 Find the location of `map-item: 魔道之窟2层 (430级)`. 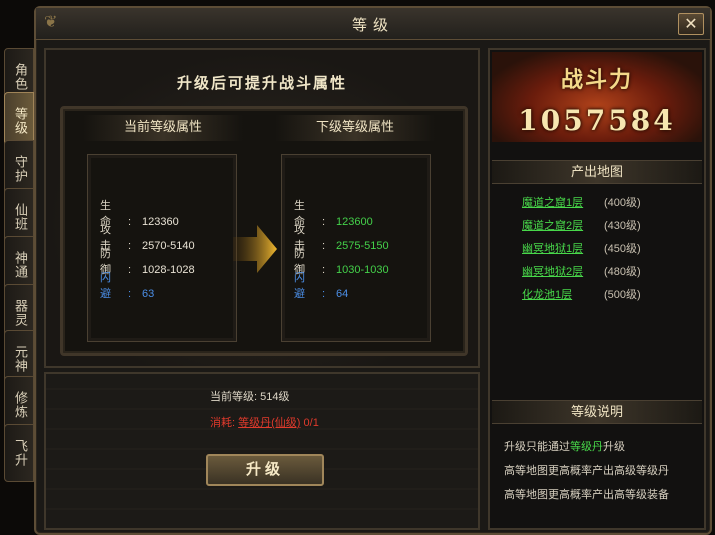

map-item: 魔道之窟2层 (430级) is located at coordinates (581, 225).